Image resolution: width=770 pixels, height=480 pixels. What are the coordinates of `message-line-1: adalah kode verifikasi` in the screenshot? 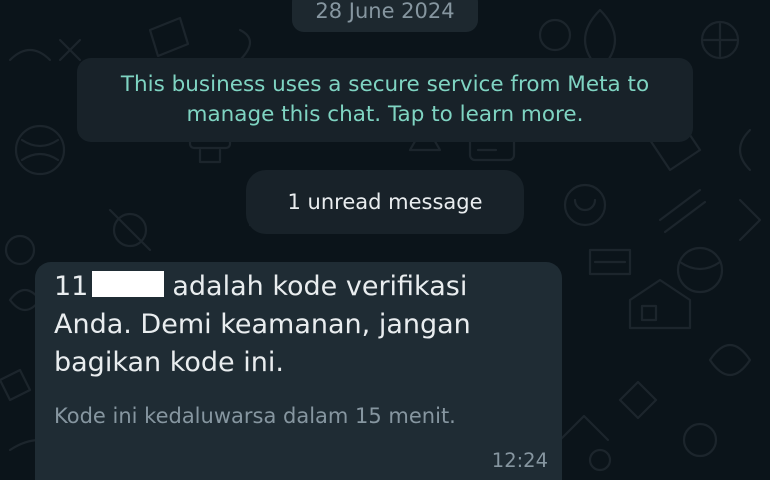 It's located at (320, 286).